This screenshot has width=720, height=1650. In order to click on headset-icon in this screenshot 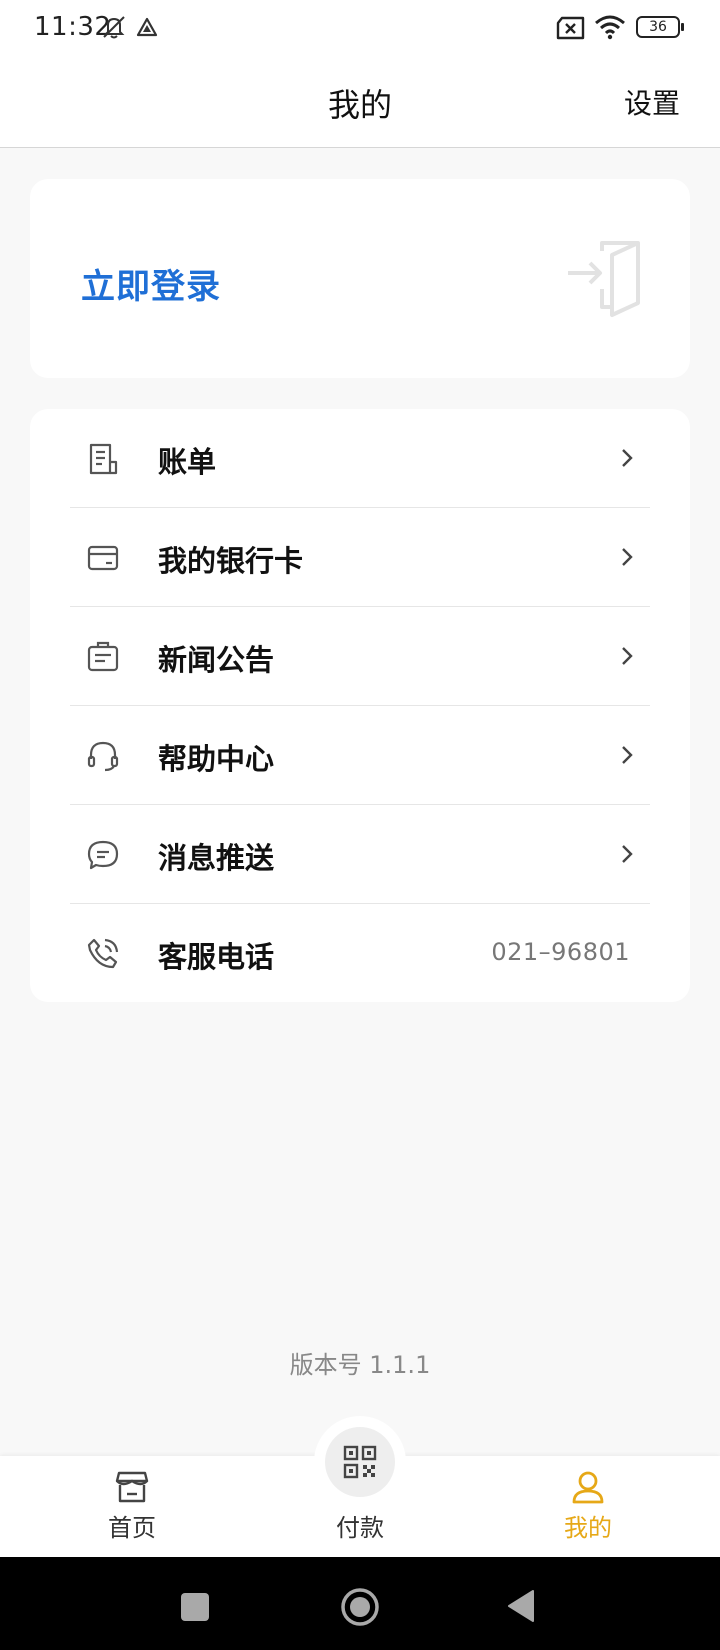, I will do `click(103, 756)`.